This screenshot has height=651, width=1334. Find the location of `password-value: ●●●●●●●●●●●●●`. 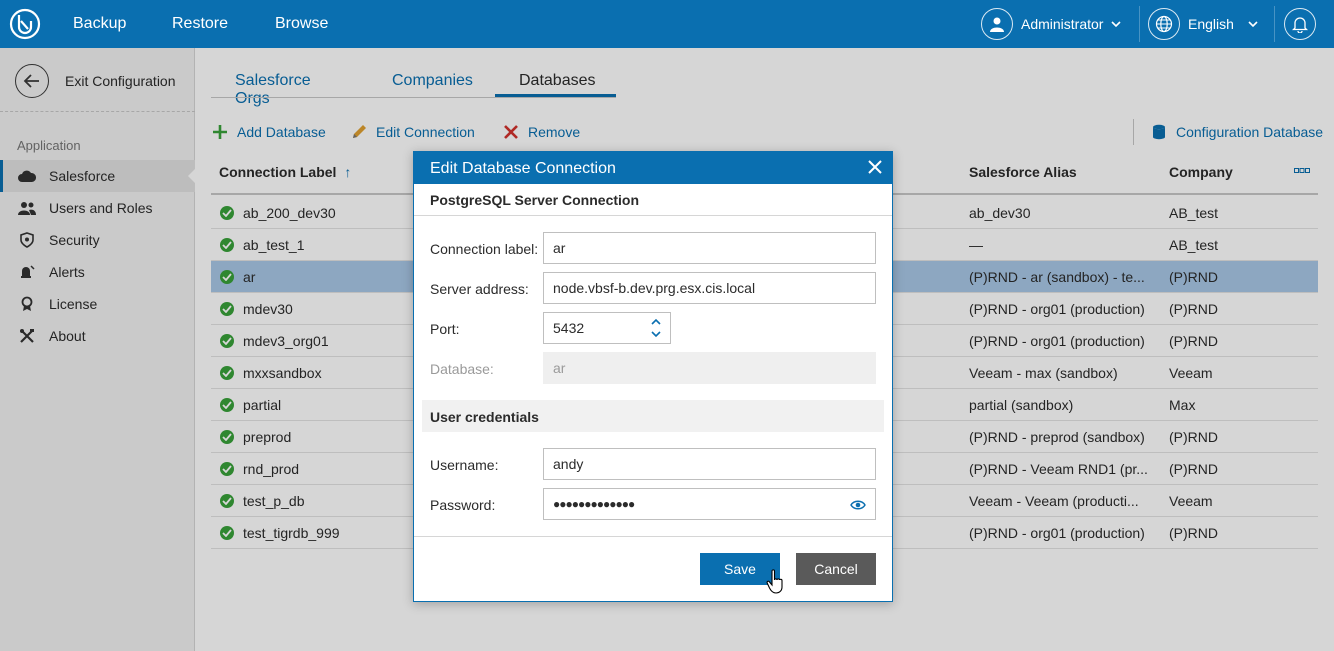

password-value: ●●●●●●●●●●●●● is located at coordinates (594, 504).